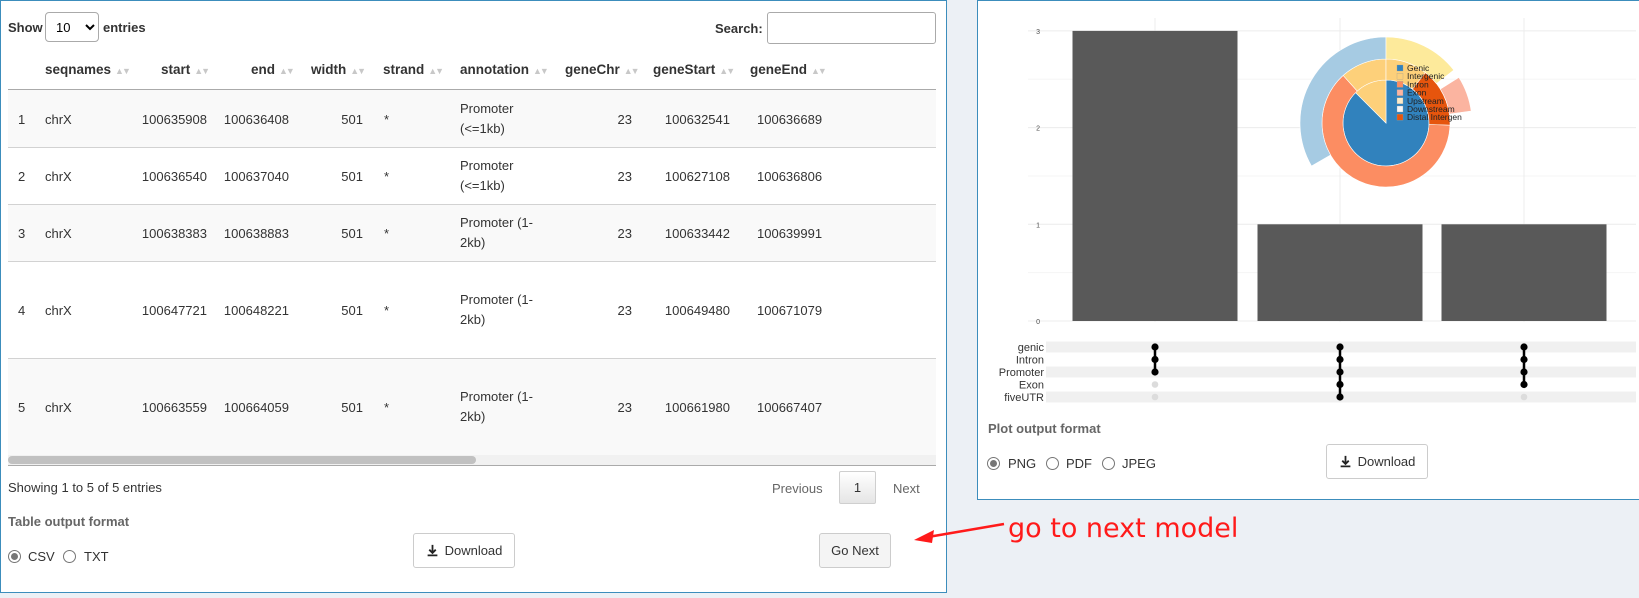  Describe the element at coordinates (25, 27) in the screenshot. I see `show-label: Show` at that location.